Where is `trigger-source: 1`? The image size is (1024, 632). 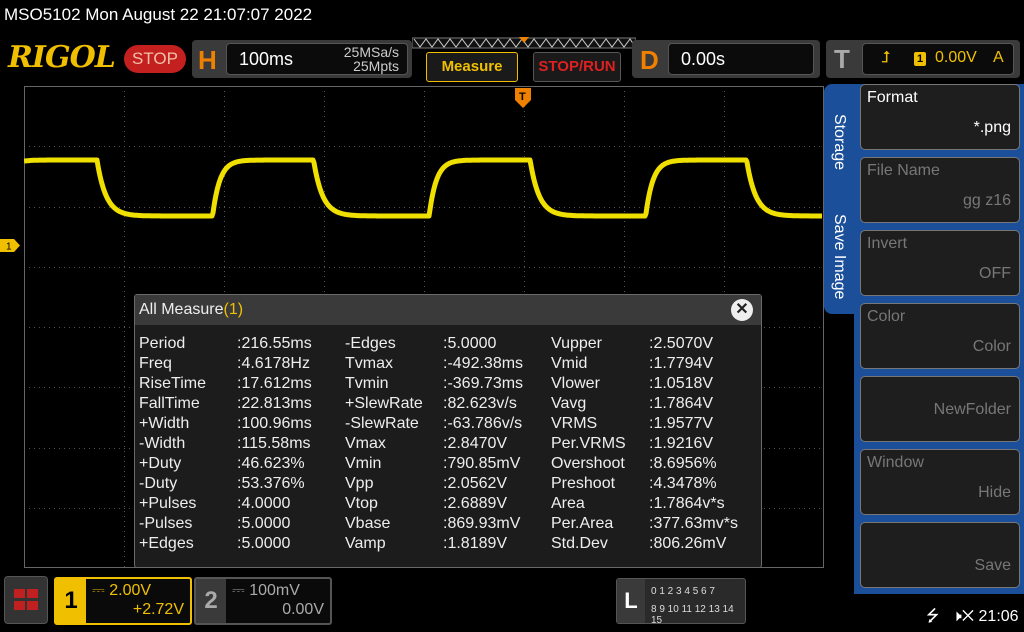 trigger-source: 1 is located at coordinates (920, 59).